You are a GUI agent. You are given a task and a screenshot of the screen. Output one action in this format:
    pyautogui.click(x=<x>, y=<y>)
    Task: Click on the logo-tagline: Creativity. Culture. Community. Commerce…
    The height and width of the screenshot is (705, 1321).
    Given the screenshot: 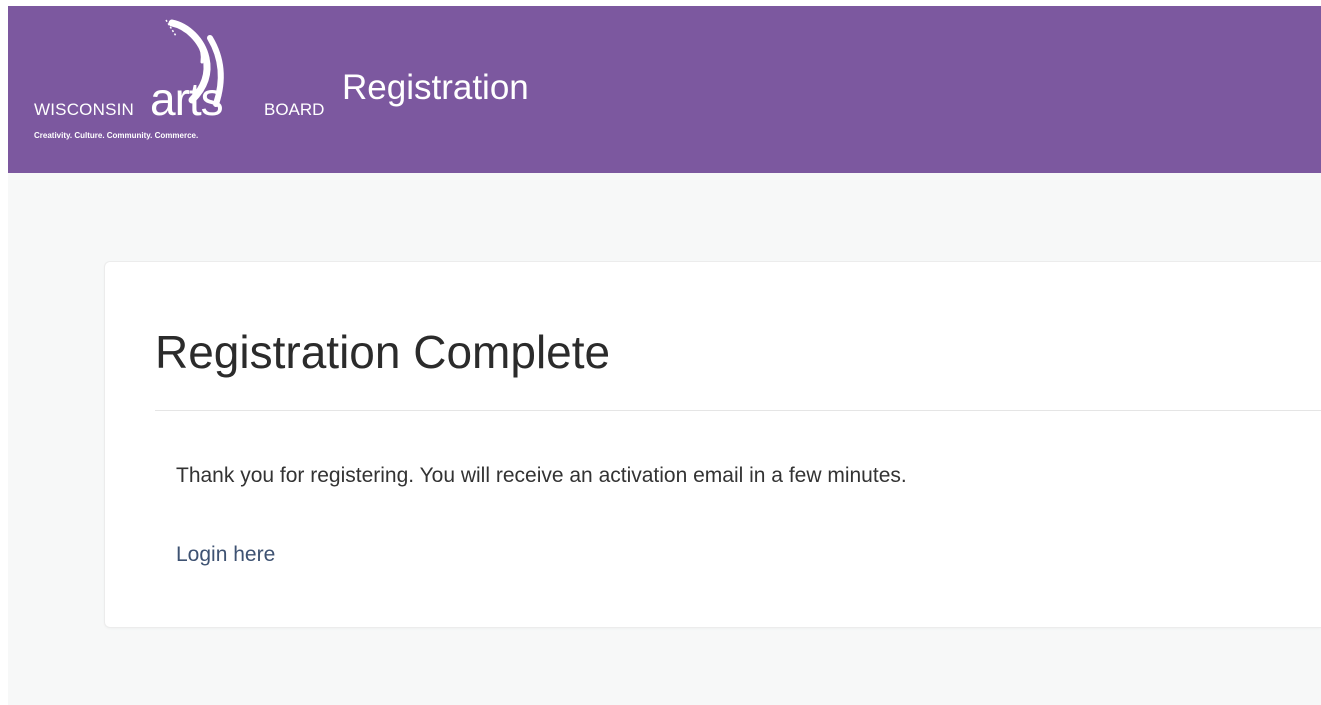 What is the action you would take?
    pyautogui.click(x=116, y=135)
    